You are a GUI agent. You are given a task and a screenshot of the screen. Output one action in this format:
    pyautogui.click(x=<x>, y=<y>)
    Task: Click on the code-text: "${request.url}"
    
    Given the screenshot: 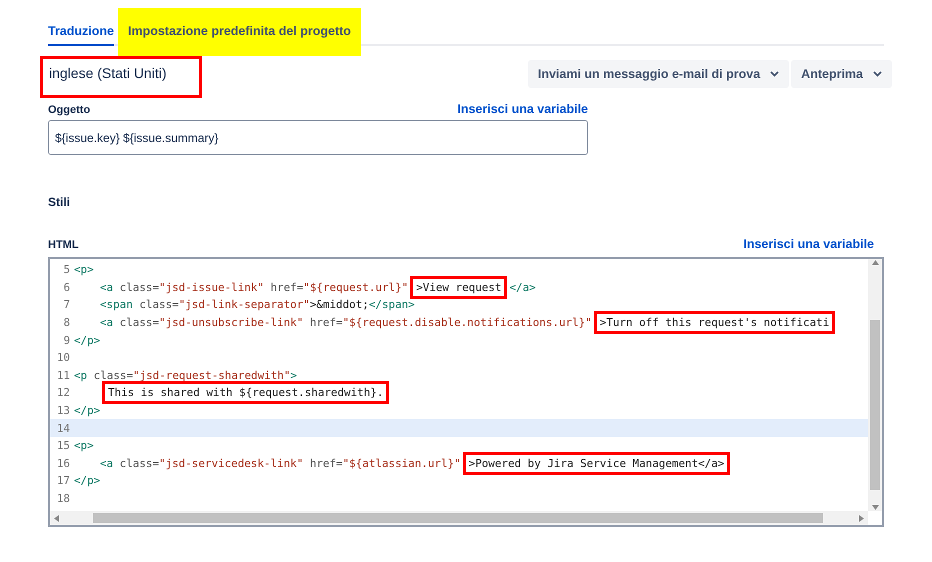 What is the action you would take?
    pyautogui.click(x=355, y=287)
    